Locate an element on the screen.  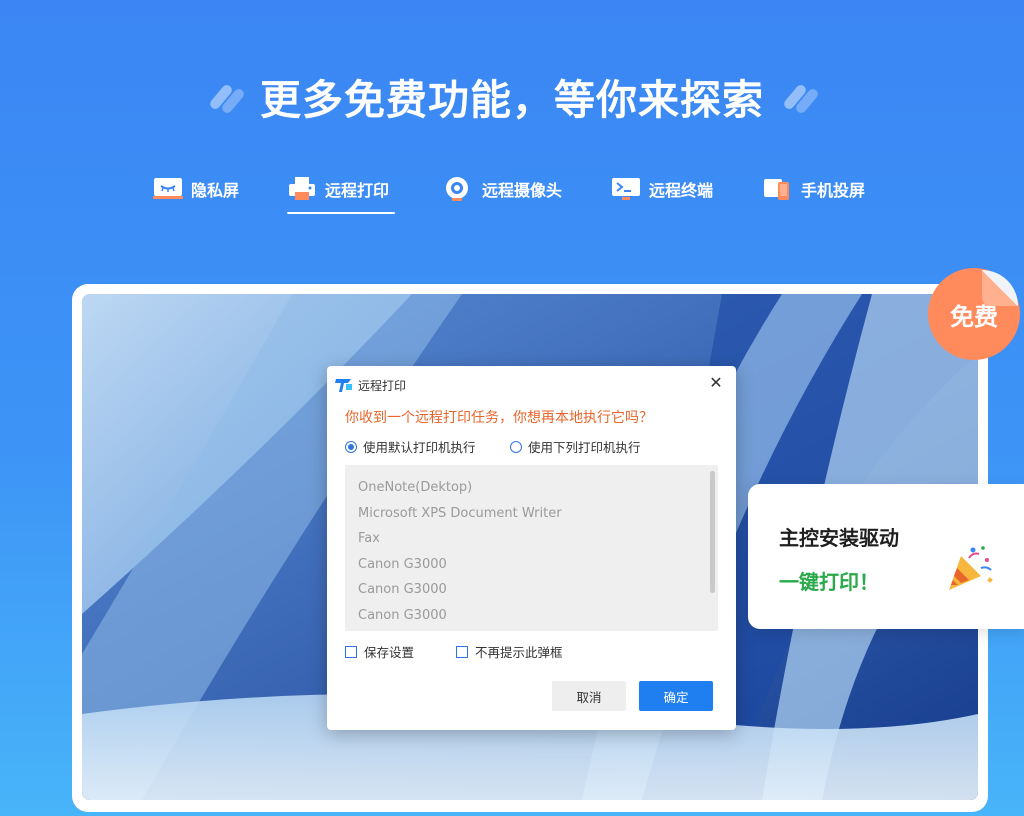
radio-label: 使用默认打印机执行 is located at coordinates (419, 447).